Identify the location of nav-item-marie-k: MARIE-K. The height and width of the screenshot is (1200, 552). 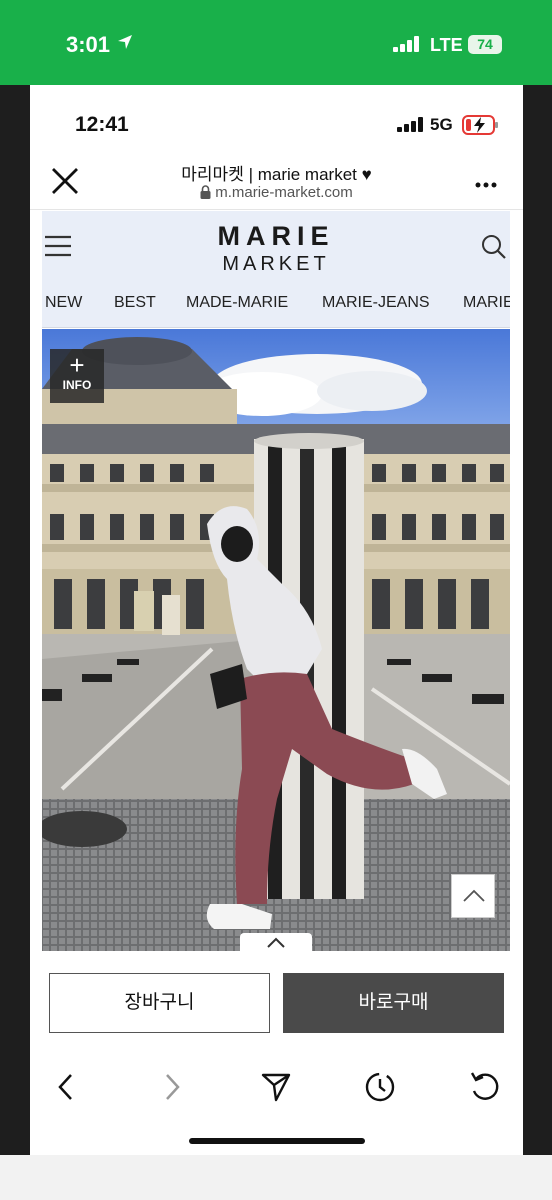
(486, 303).